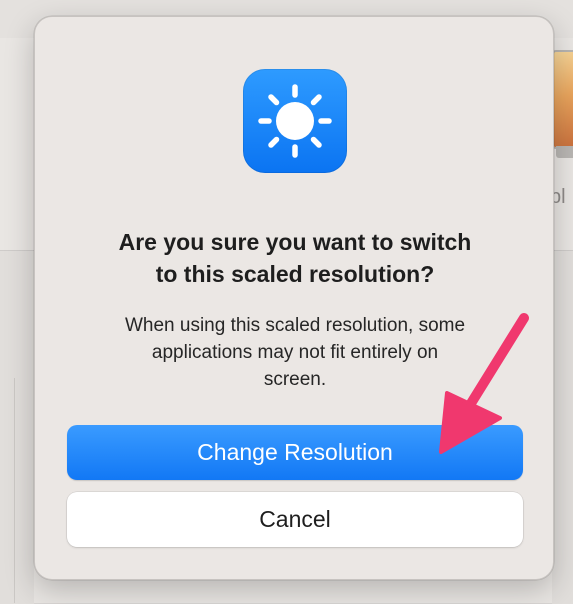 Image resolution: width=573 pixels, height=604 pixels. What do you see at coordinates (295, 452) in the screenshot?
I see `change-resolution-button: Change Resolution` at bounding box center [295, 452].